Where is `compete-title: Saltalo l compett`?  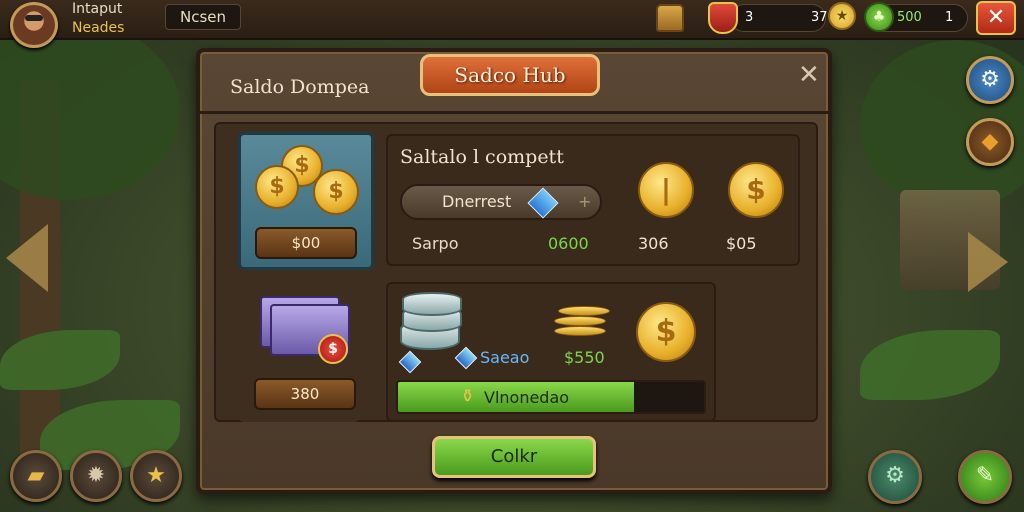 compete-title: Saltalo l compett is located at coordinates (482, 157).